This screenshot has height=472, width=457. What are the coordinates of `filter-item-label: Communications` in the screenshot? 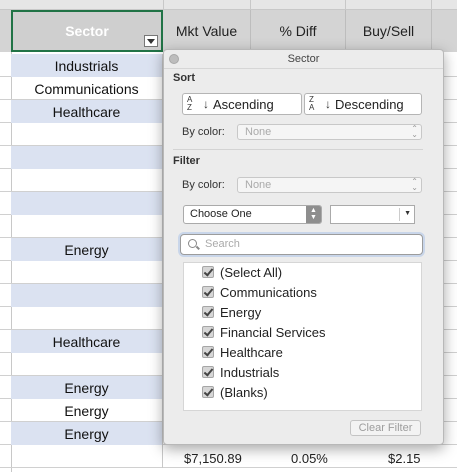 It's located at (268, 292).